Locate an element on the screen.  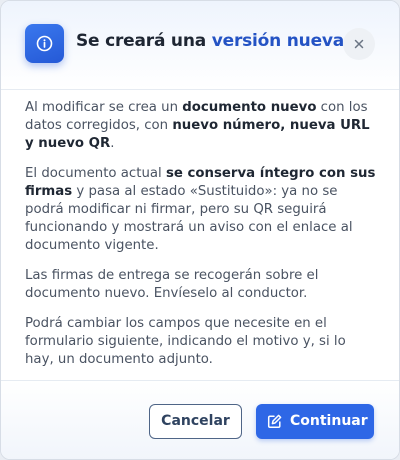
close-button is located at coordinates (359, 44).